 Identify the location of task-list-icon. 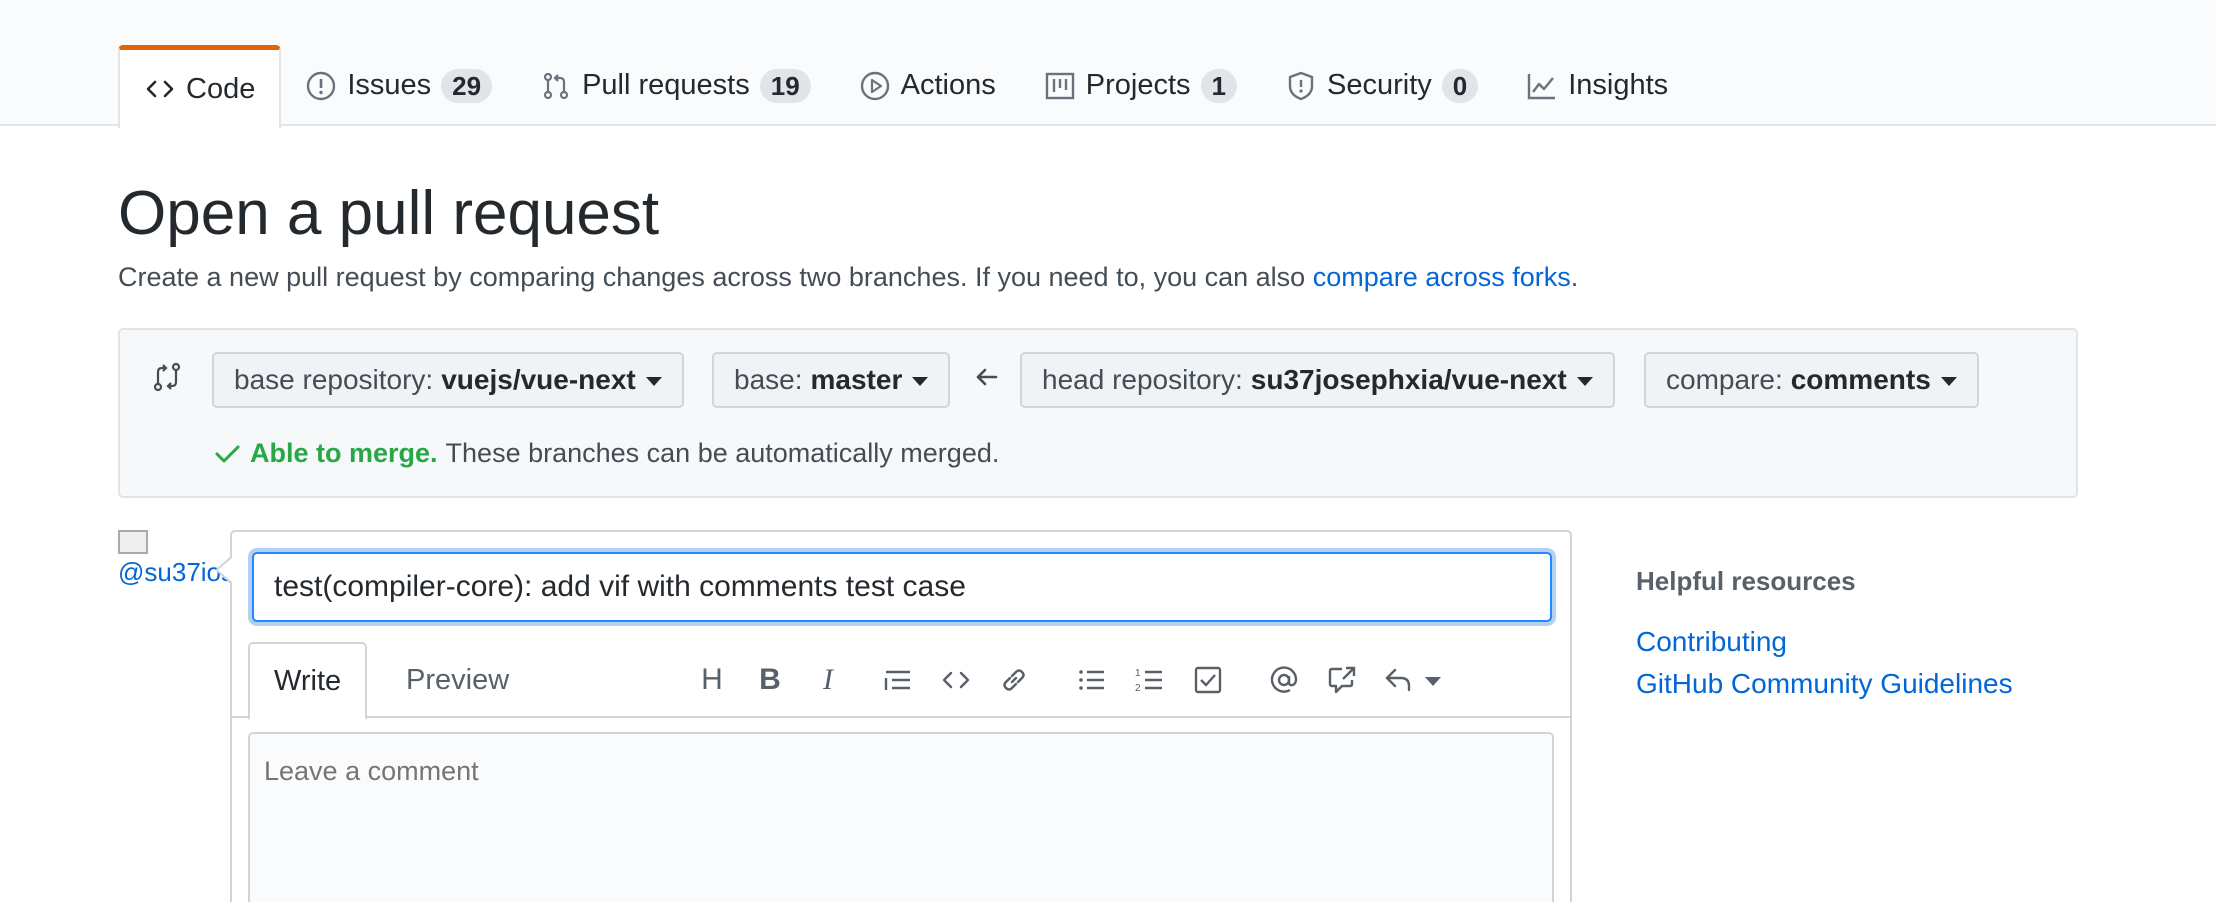
(1208, 680).